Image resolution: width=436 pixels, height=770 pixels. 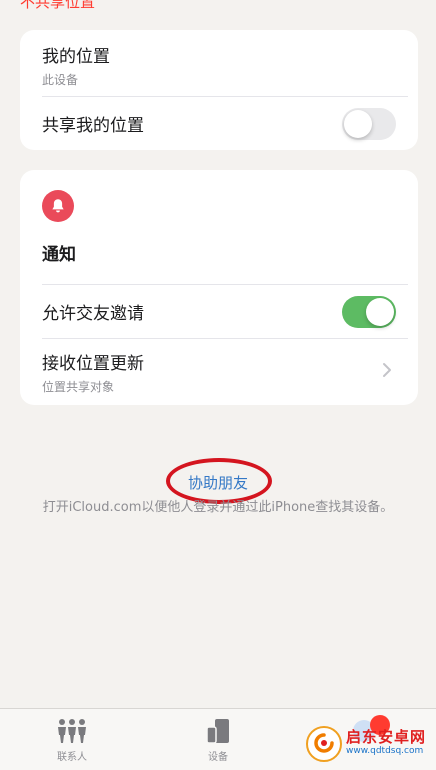 I want to click on help-friend-description: 打开iCloud.com以便他人登录并通过此iPhone查找其设备。, so click(x=218, y=507).